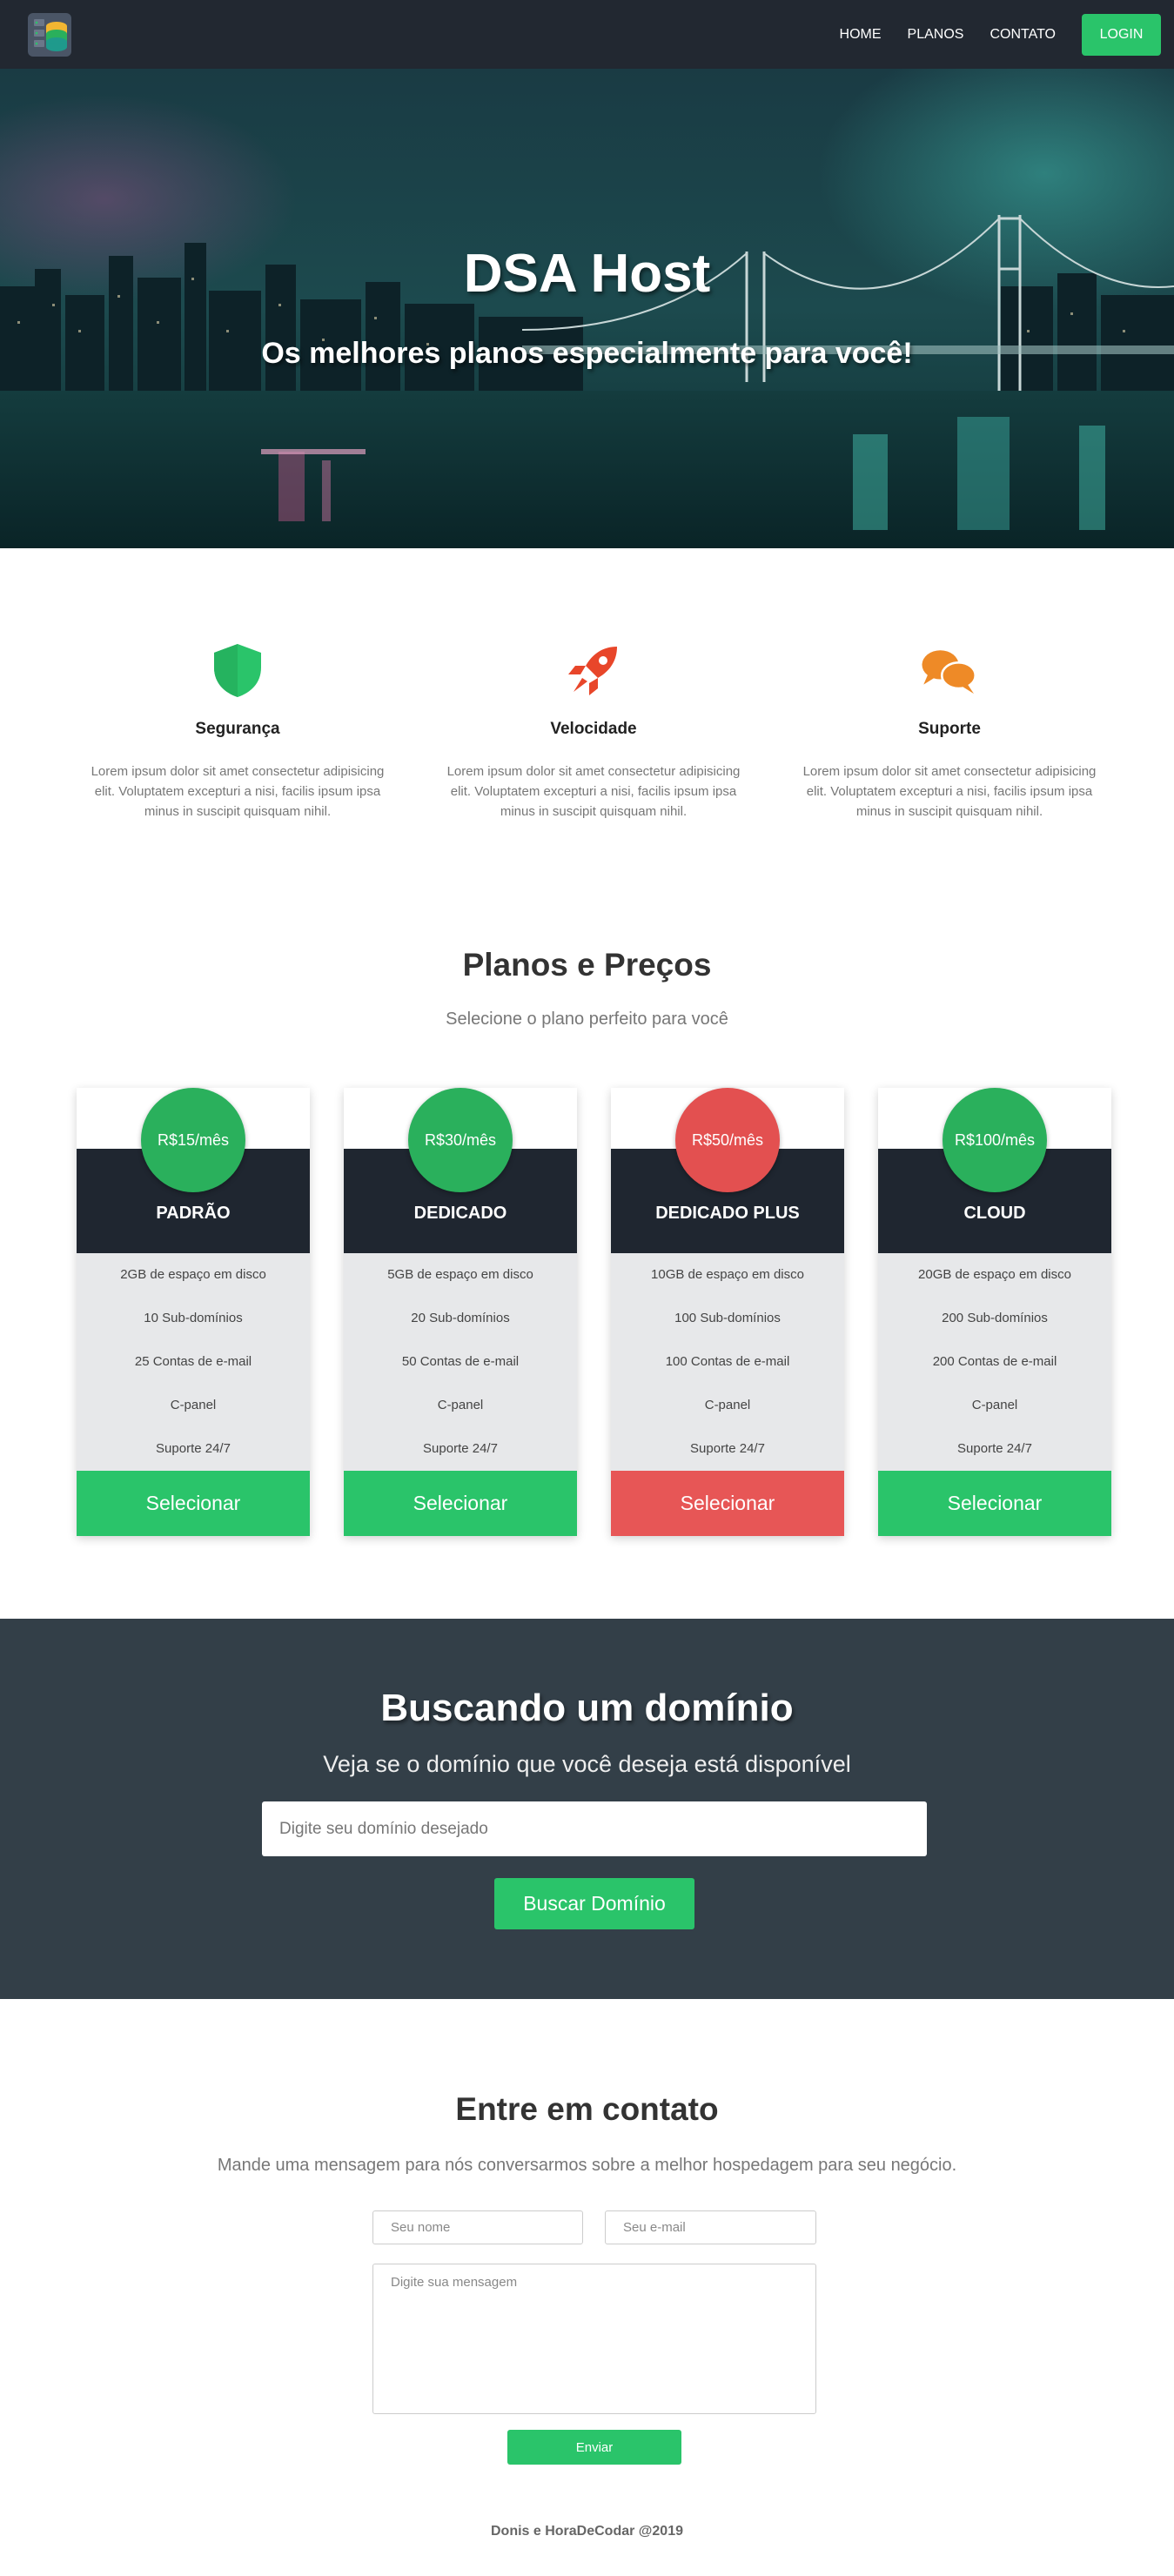  I want to click on plan-name: PADRÃO, so click(193, 1213).